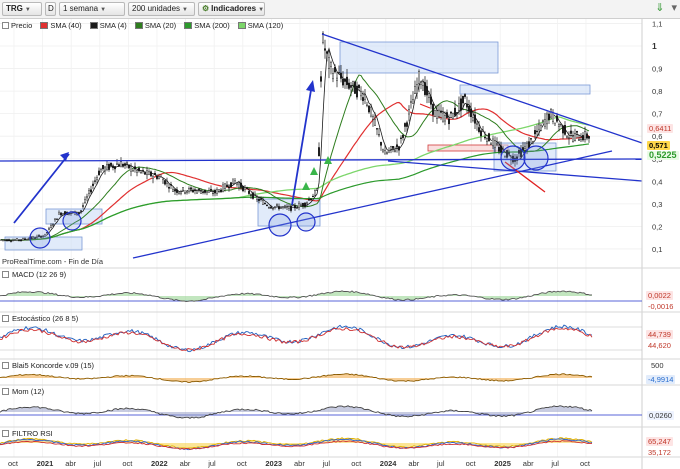 The width and height of the screenshot is (680, 469). Describe the element at coordinates (212, 25) in the screenshot. I see `legend-sma200-label: SMA (200)` at that location.